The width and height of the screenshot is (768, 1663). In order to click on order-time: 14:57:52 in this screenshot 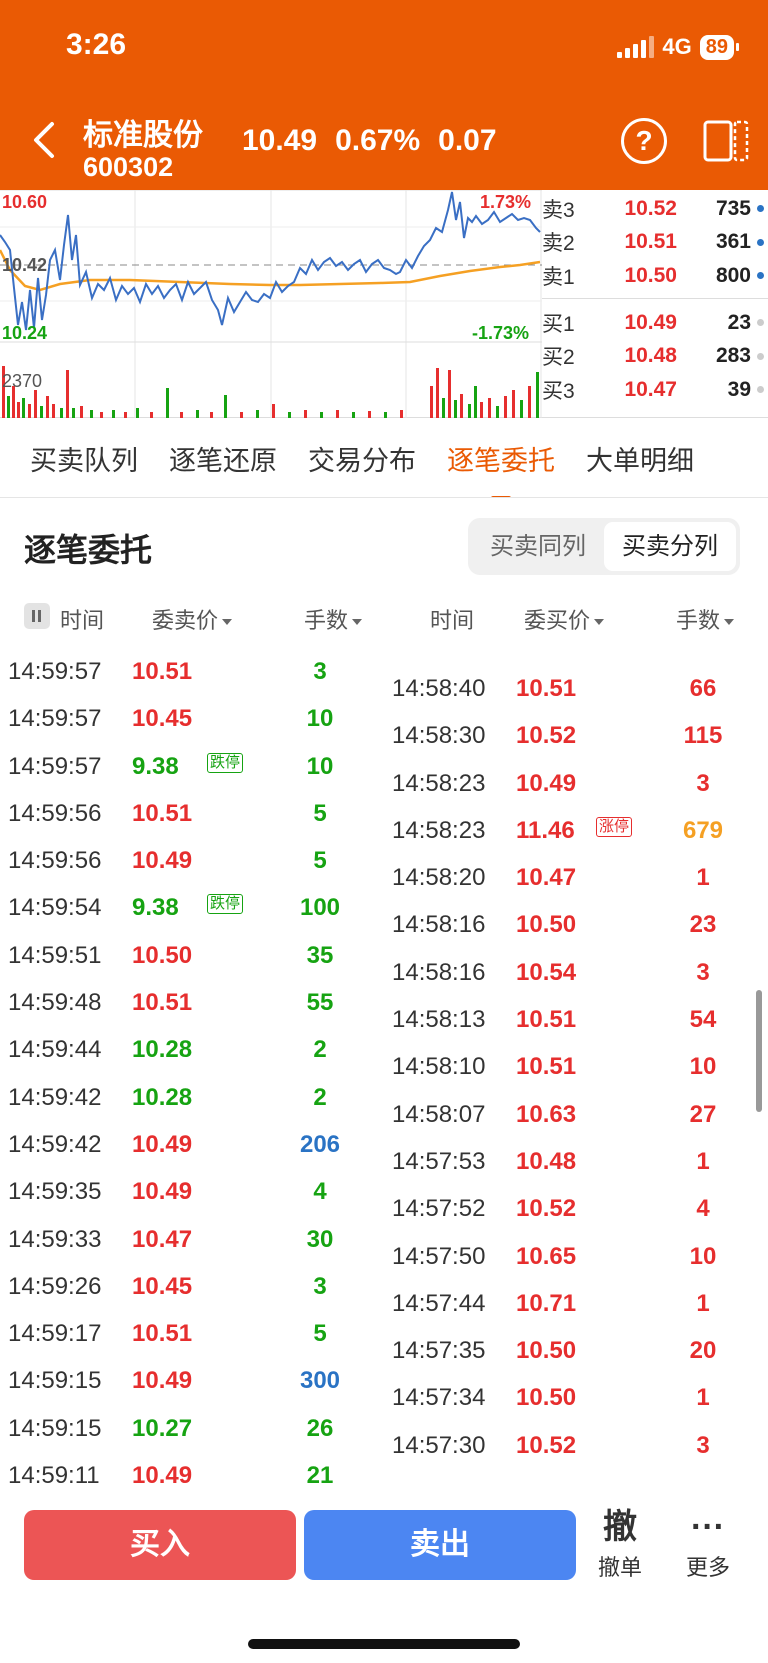, I will do `click(439, 1209)`.